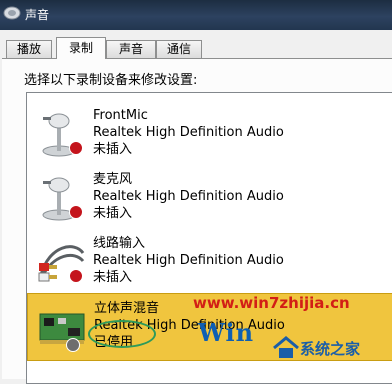 Image resolution: width=392 pixels, height=384 pixels. Describe the element at coordinates (226, 332) in the screenshot. I see `watermark-brand: Win` at that location.